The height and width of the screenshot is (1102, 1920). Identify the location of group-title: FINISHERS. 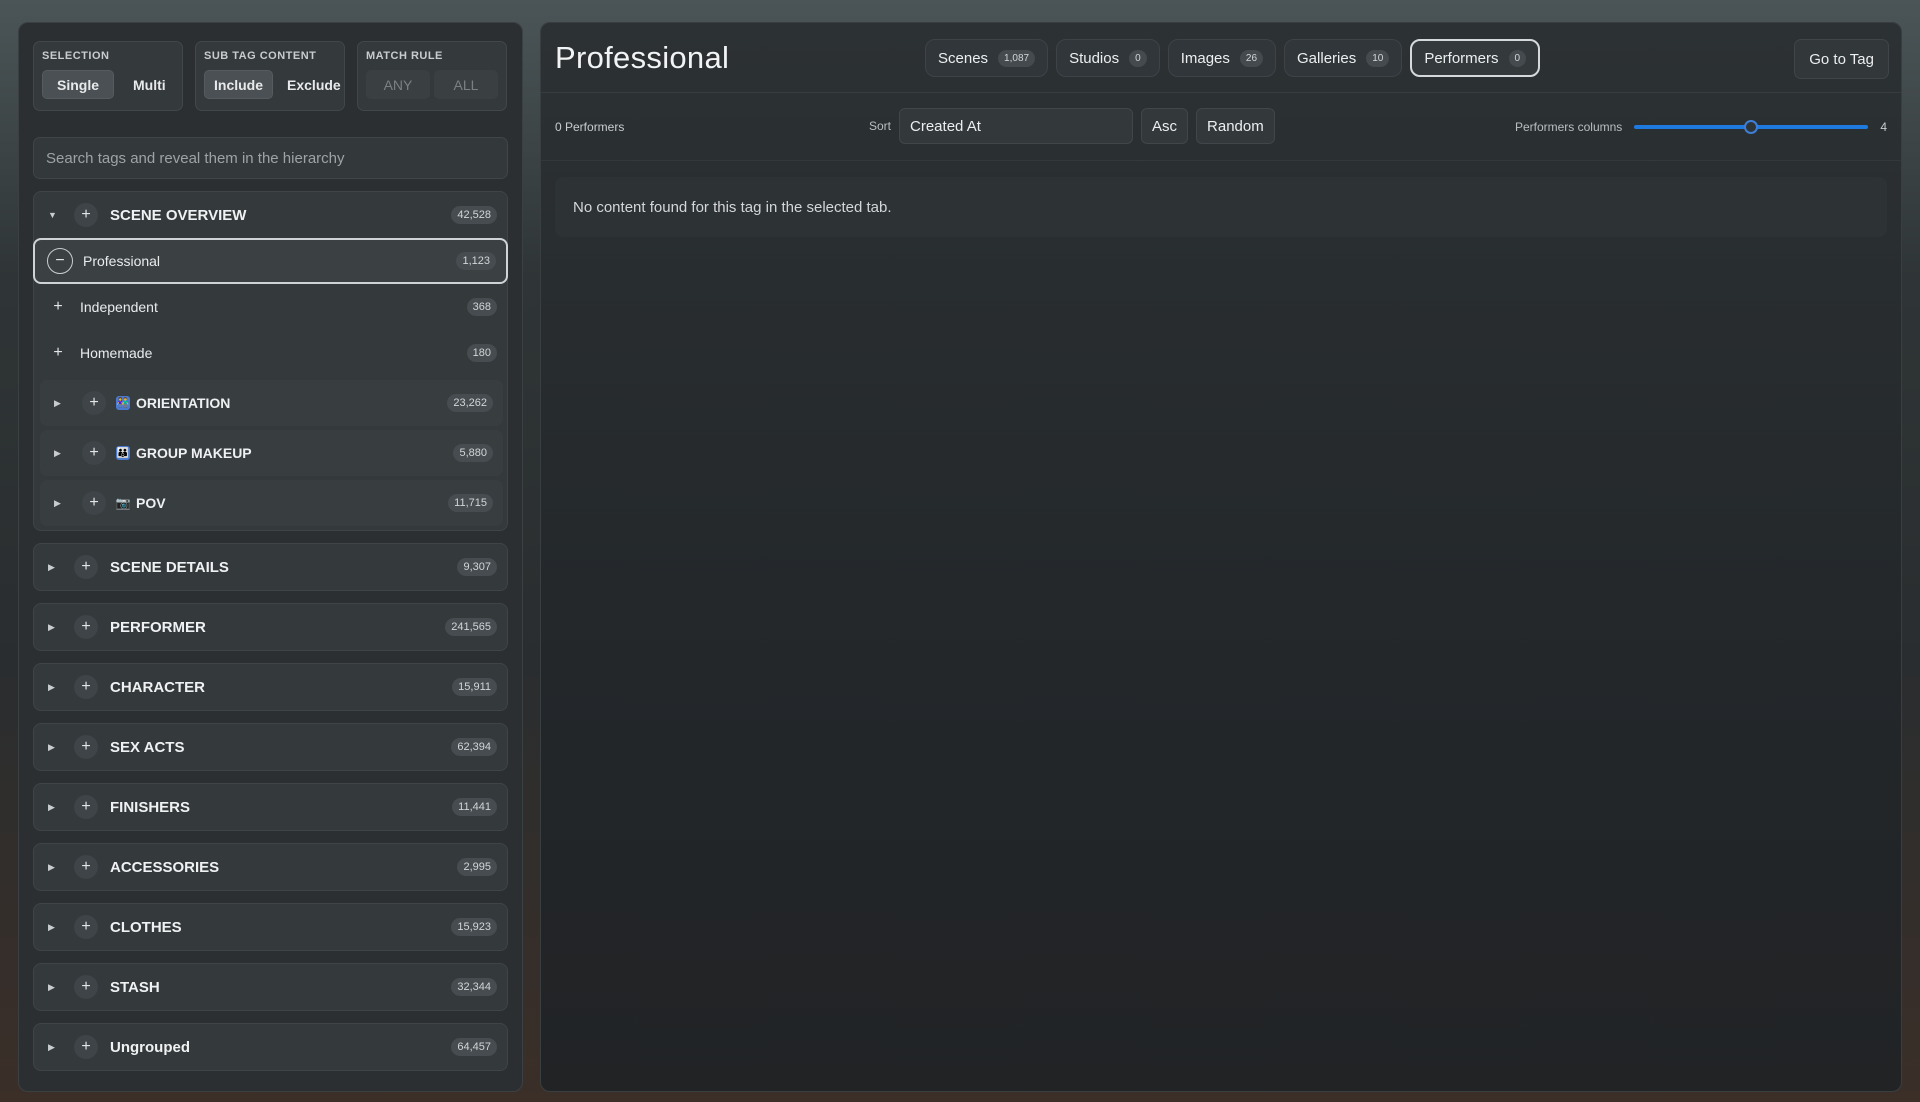
(150, 807).